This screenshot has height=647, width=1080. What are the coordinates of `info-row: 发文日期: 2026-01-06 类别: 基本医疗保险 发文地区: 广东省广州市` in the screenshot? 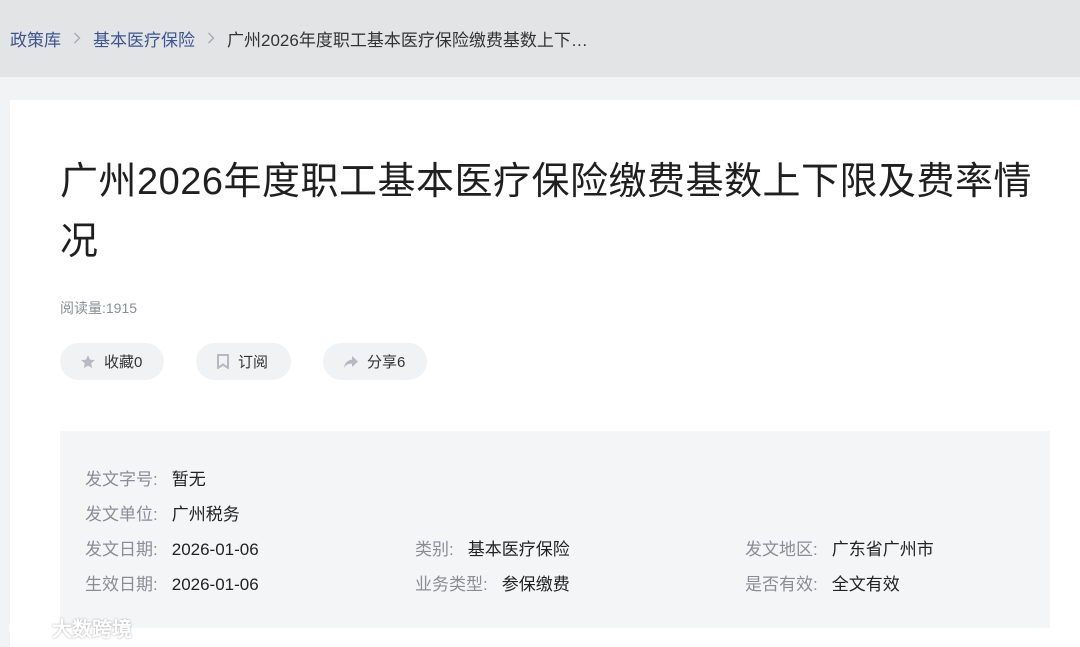 It's located at (555, 547).